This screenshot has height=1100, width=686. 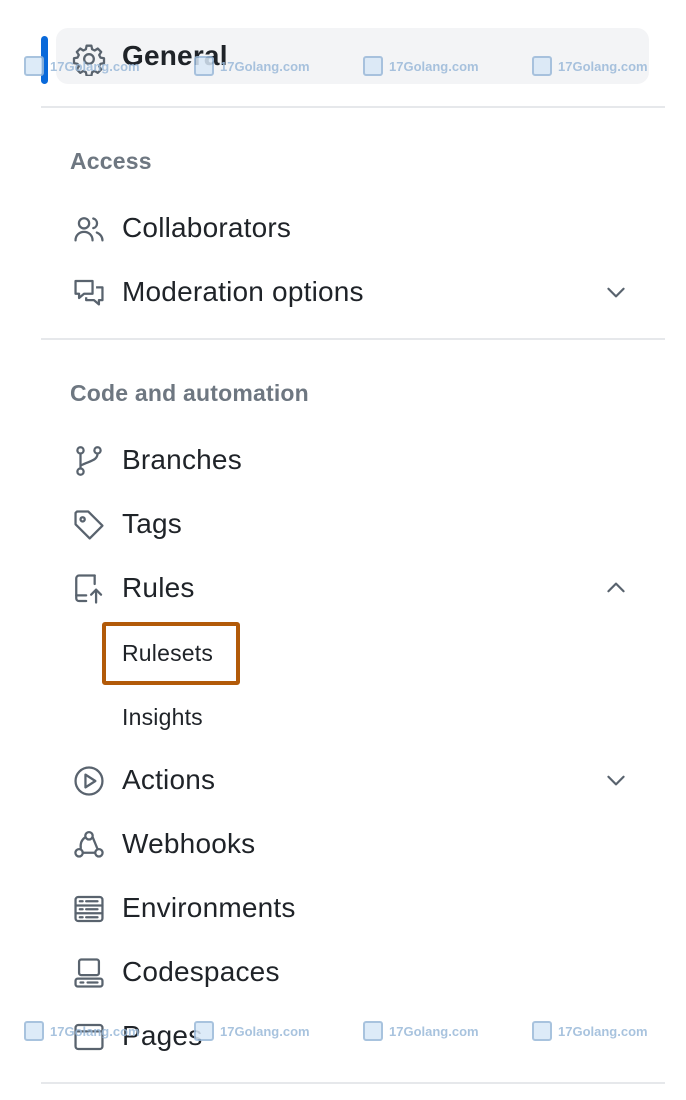 What do you see at coordinates (89, 909) in the screenshot?
I see `server-icon` at bounding box center [89, 909].